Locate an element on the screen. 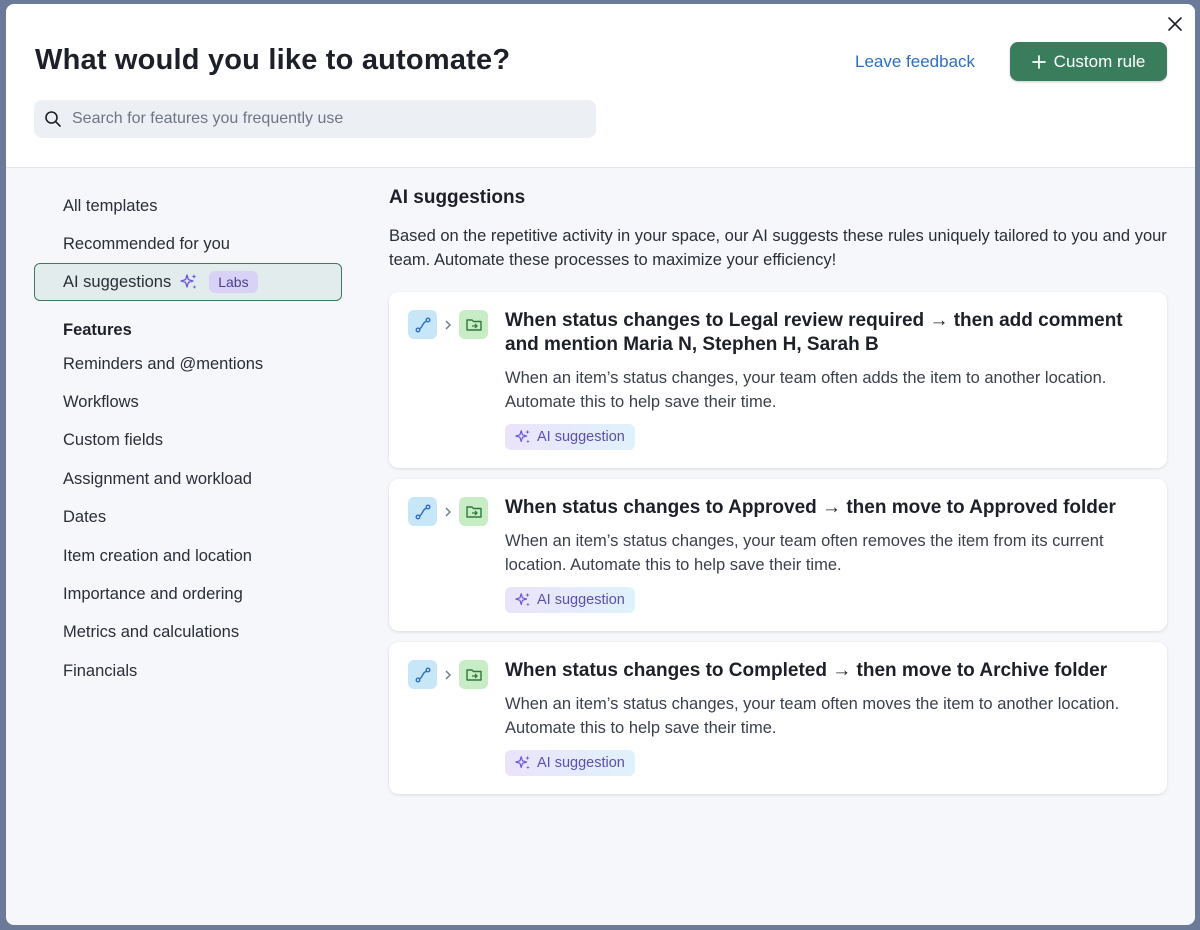  sidebar-item-importance: Importance and ordering is located at coordinates (188, 594).